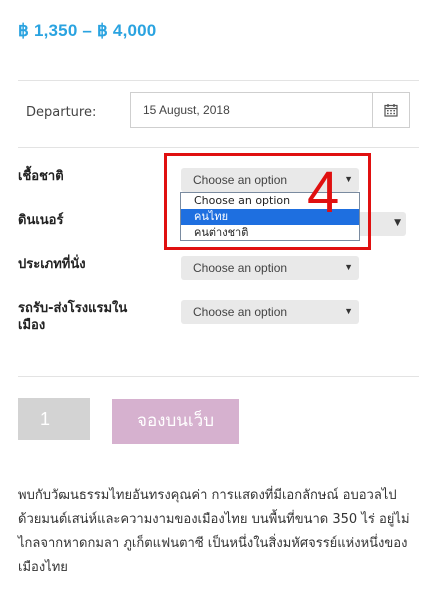 The height and width of the screenshot is (598, 427). What do you see at coordinates (87, 30) in the screenshot?
I see `price-range: ฿ 1,350 – ฿ 4,000` at bounding box center [87, 30].